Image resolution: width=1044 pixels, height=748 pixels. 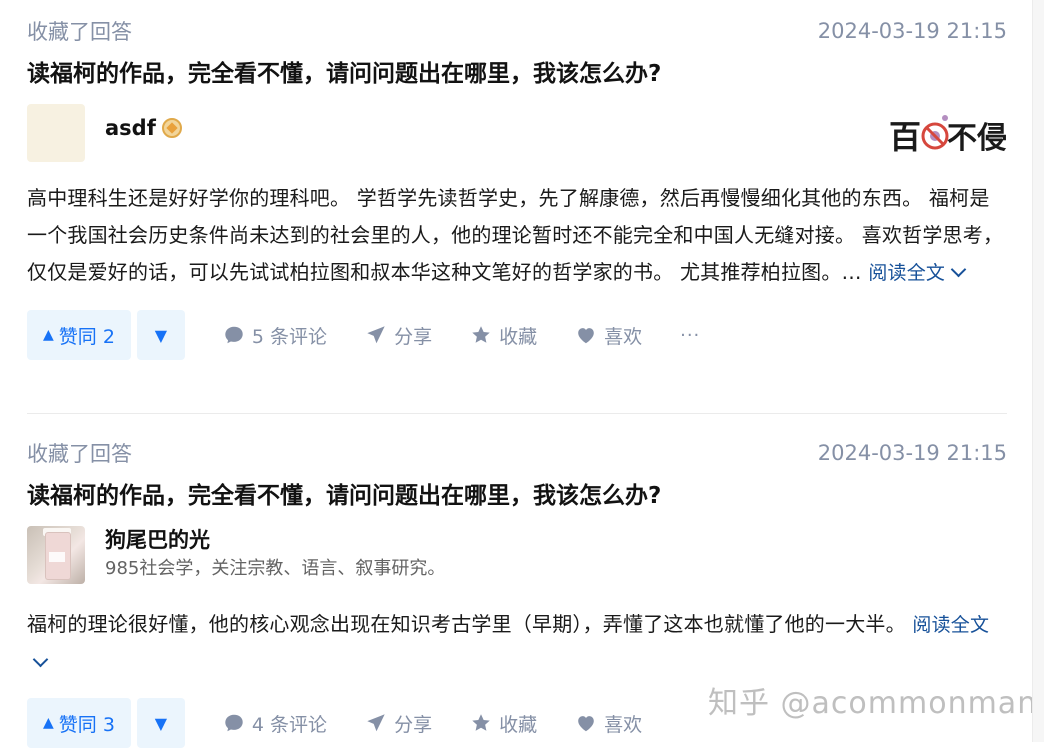 I want to click on action-bar: ▲ 赞同 2 ▼ 5 条评论 分享 收藏 喜欢 ···, so click(x=517, y=335).